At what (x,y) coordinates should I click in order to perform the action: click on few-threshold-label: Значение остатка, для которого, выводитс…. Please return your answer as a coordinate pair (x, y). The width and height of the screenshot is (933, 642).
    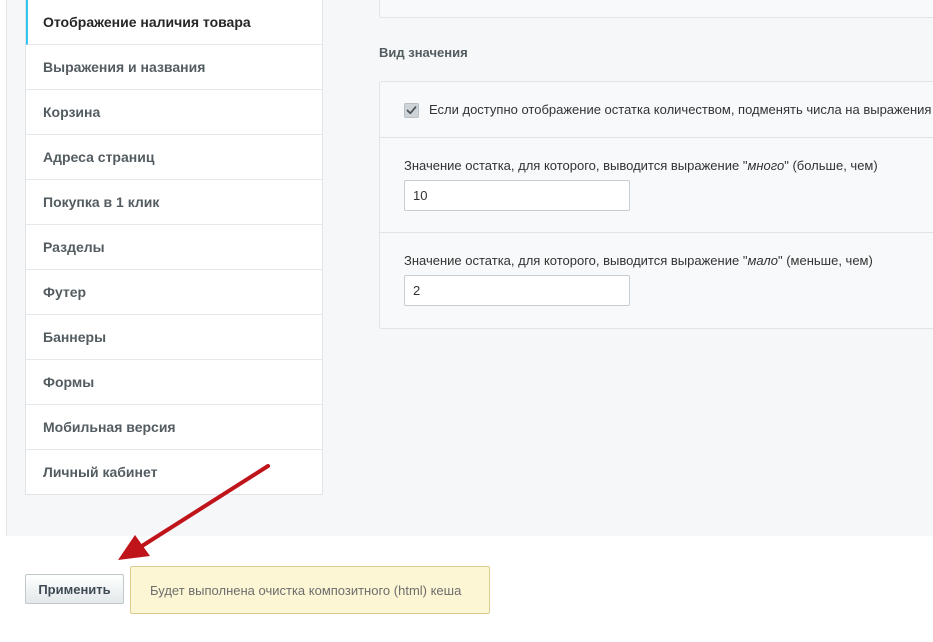
    Looking at the image, I should click on (638, 260).